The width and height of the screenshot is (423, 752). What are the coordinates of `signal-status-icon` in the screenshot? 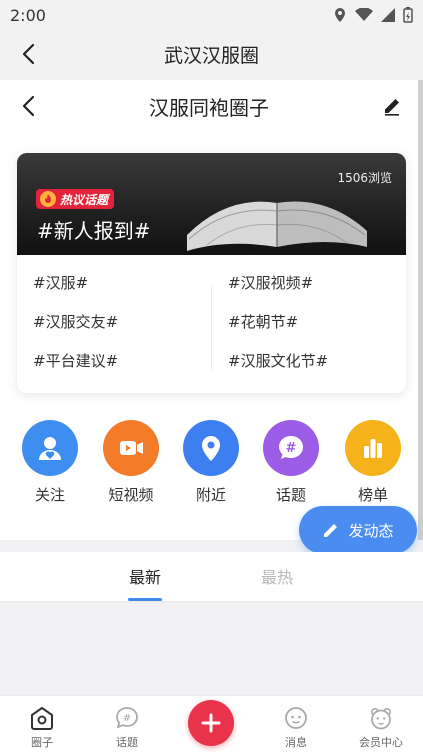 It's located at (388, 15).